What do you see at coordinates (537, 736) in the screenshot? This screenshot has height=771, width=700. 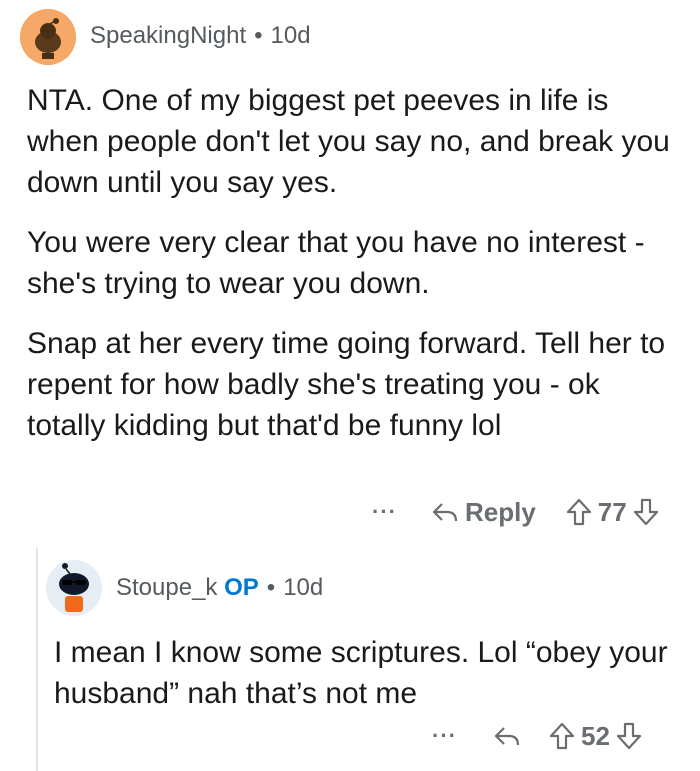 I see `comment-actions: ··· 52` at bounding box center [537, 736].